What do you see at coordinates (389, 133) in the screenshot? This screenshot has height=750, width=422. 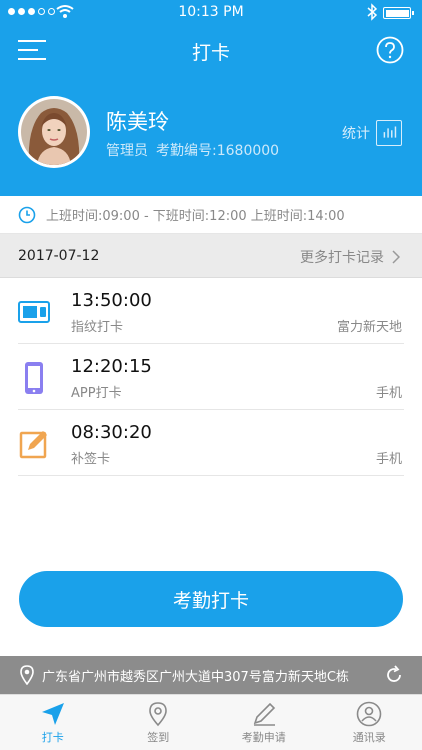 I see `bar-chart-icon` at bounding box center [389, 133].